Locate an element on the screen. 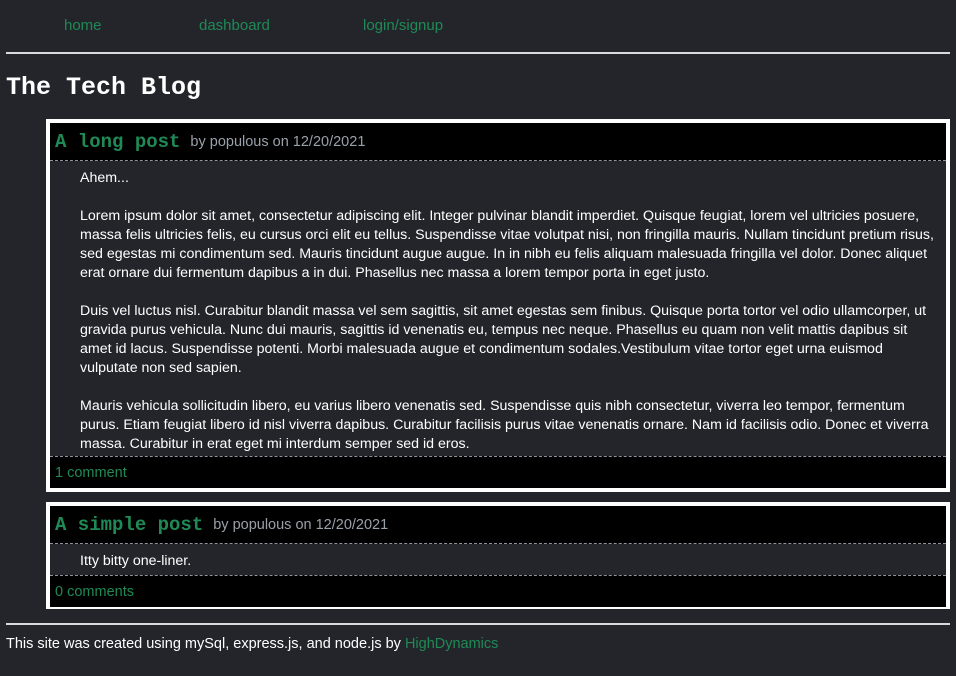 The image size is (956, 676). site-title: The Tech Blog is located at coordinates (104, 87).